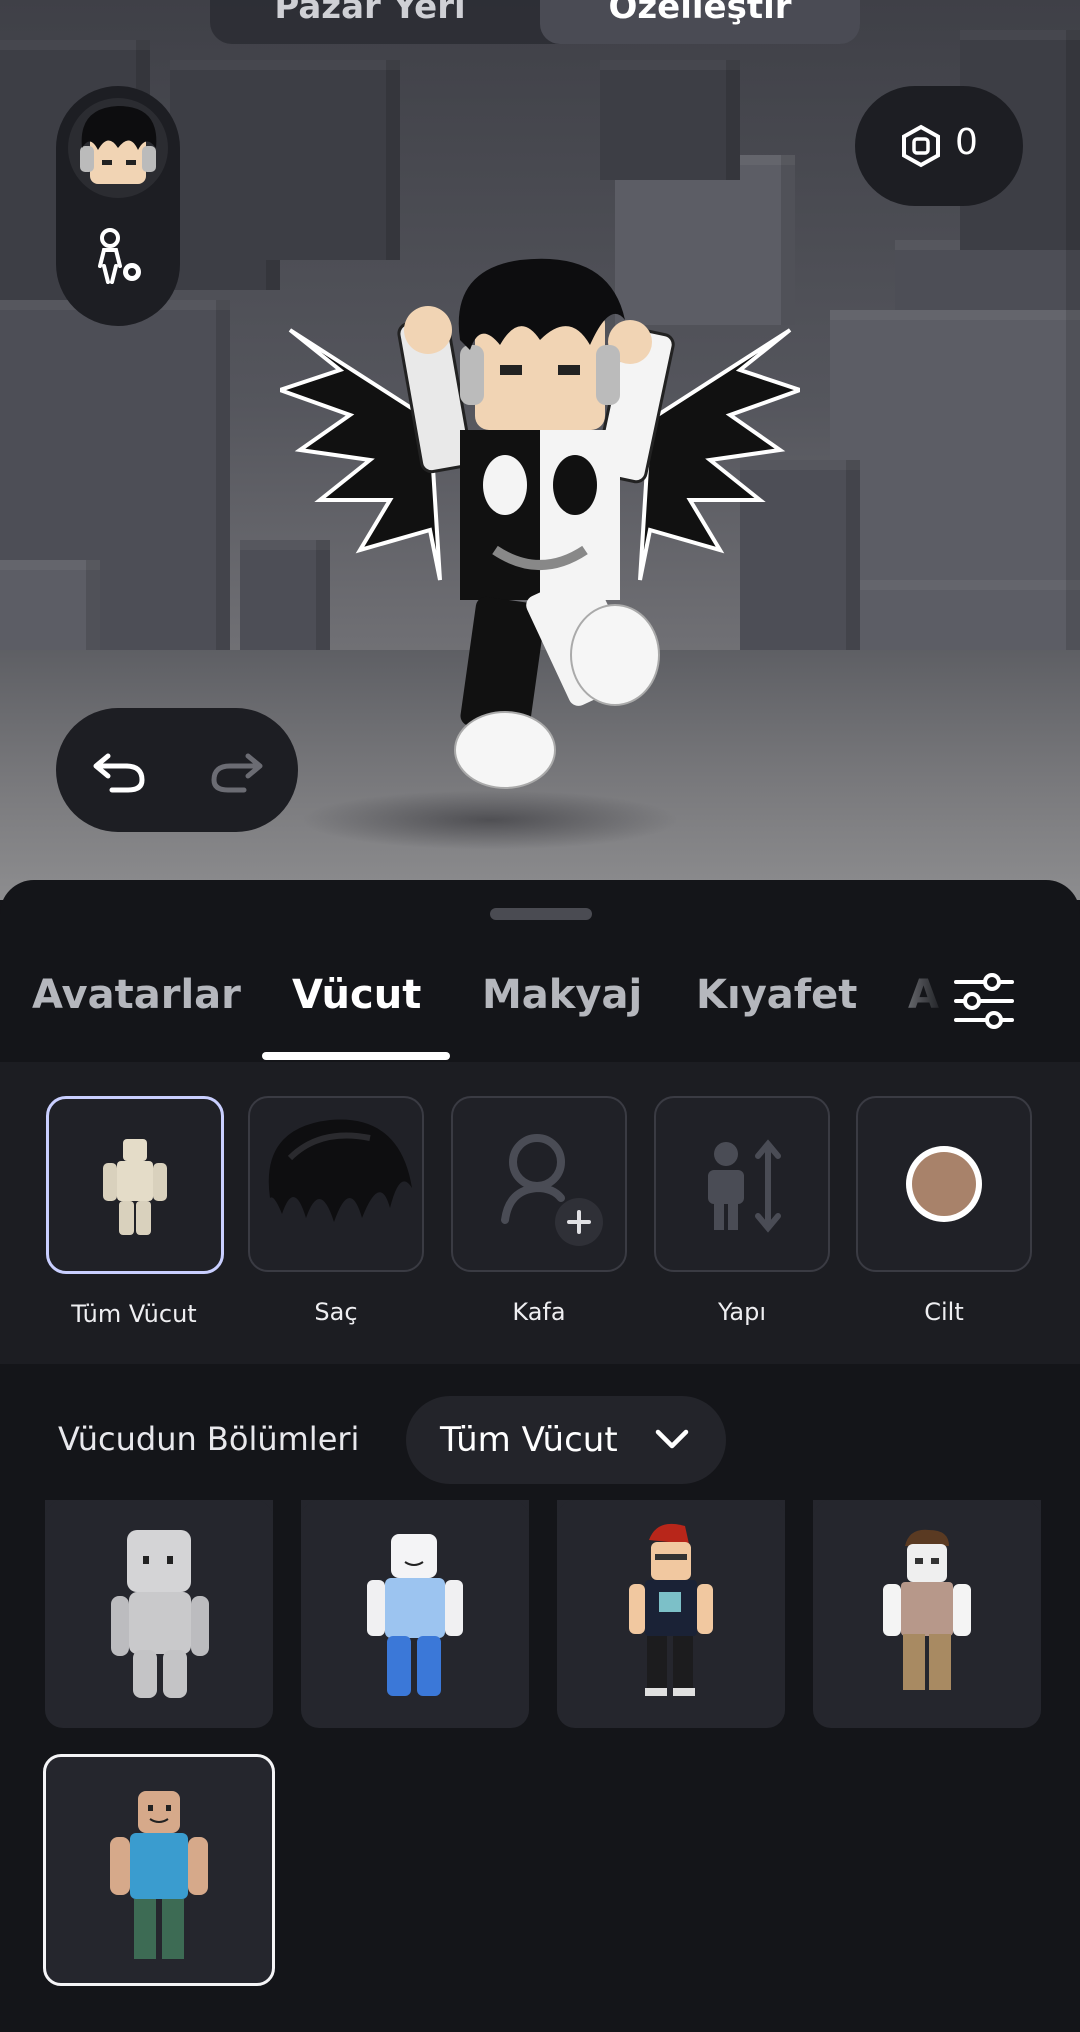 The width and height of the screenshot is (1080, 2032). What do you see at coordinates (136, 995) in the screenshot?
I see `tab-avatars: Avatarlar` at bounding box center [136, 995].